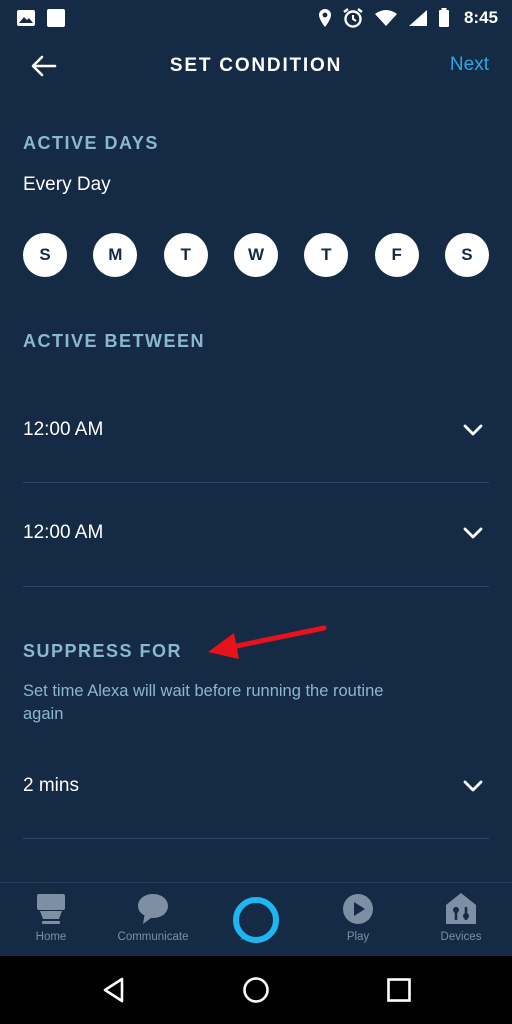 Image resolution: width=512 pixels, height=1024 pixels. What do you see at coordinates (353, 18) in the screenshot?
I see `alarm-icon` at bounding box center [353, 18].